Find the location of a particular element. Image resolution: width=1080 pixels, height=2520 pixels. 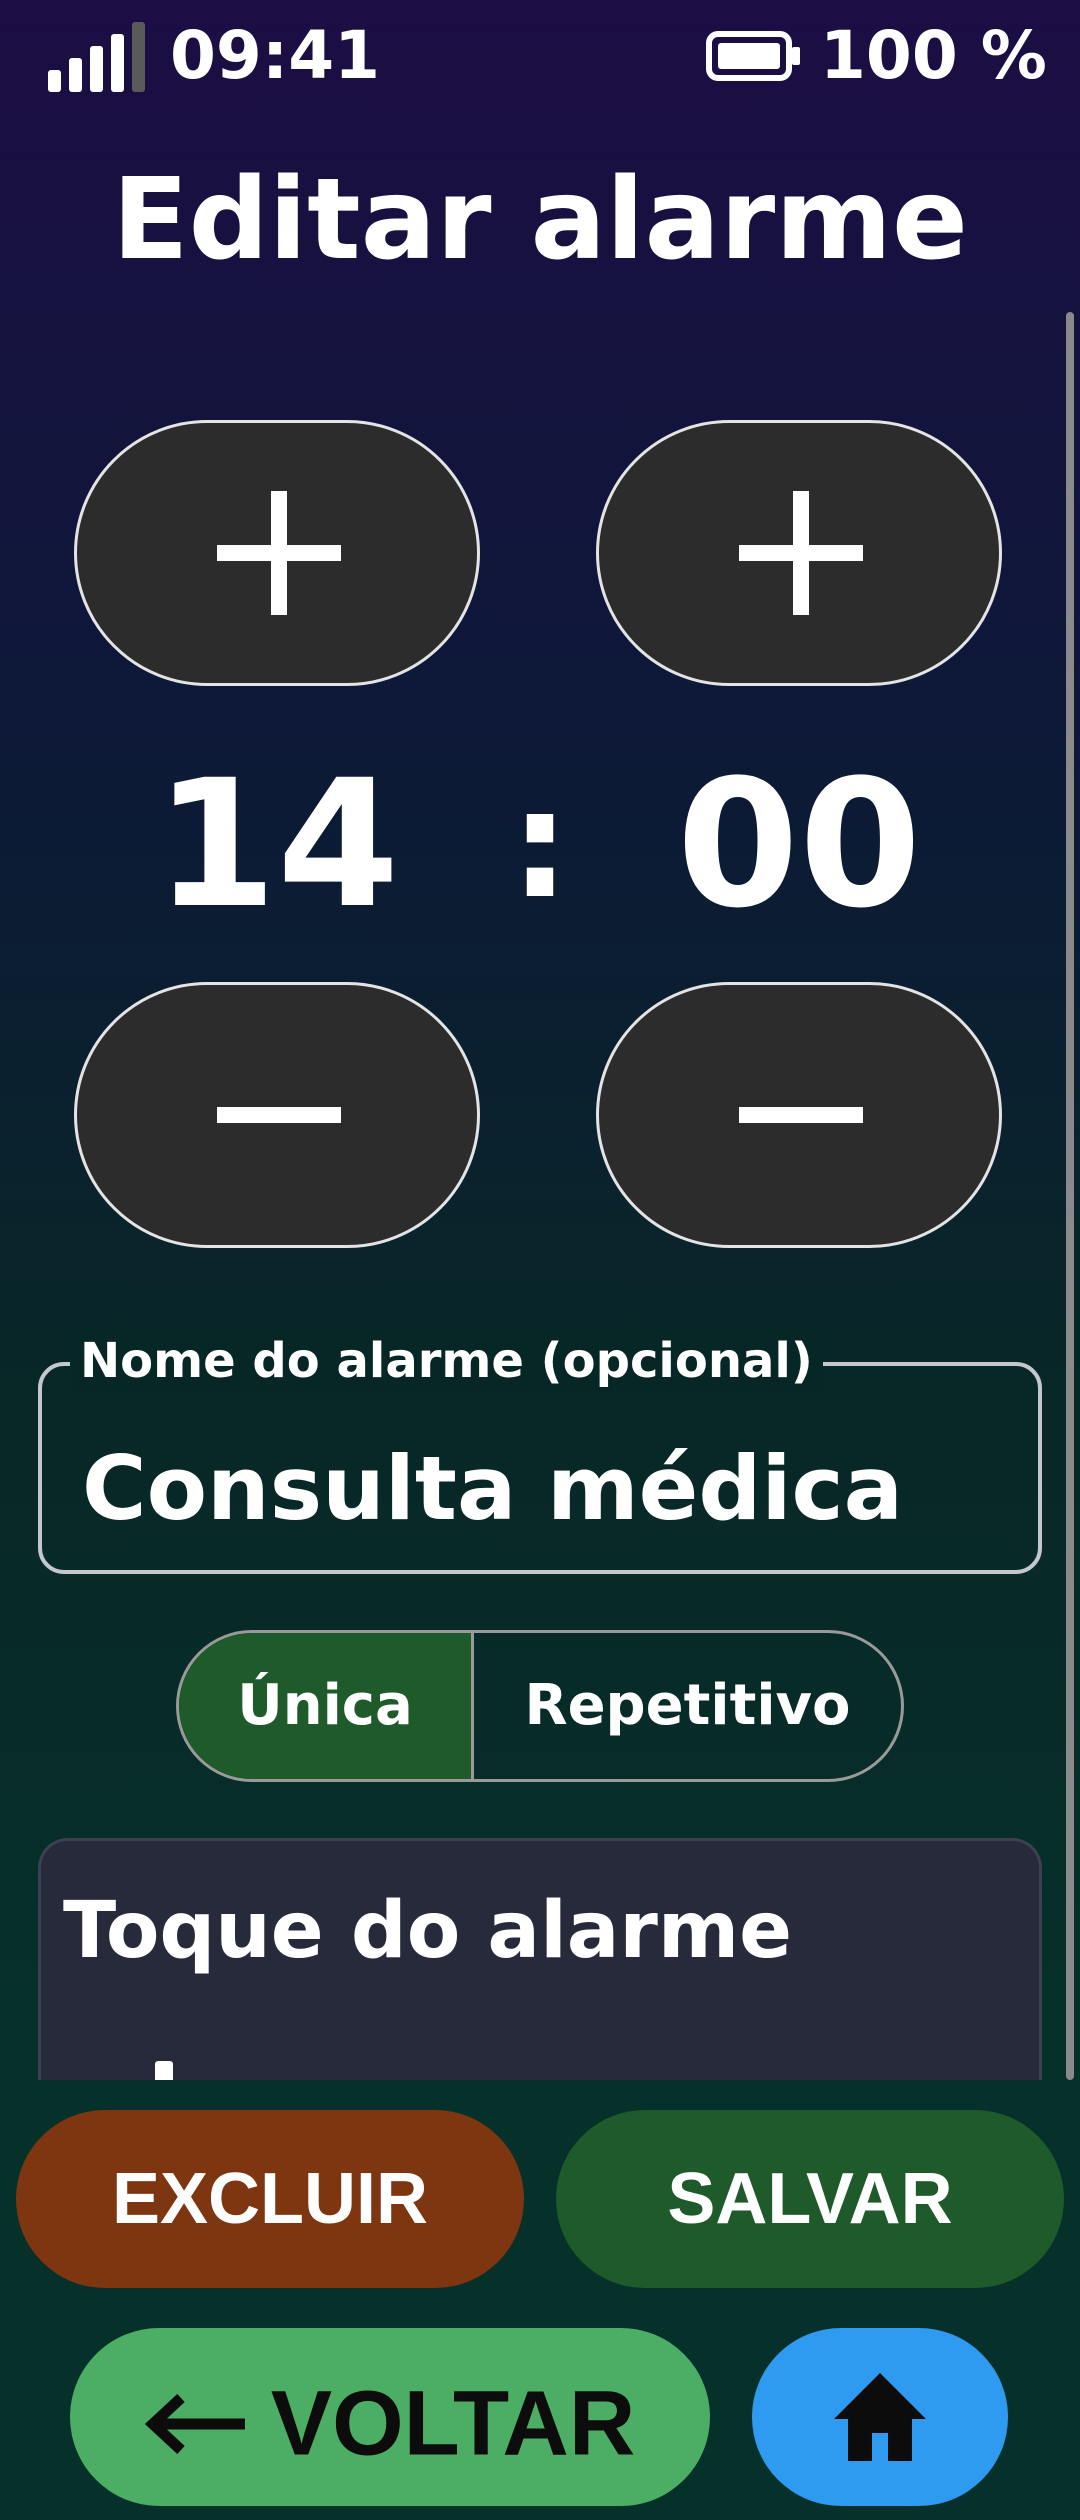

hour-increment-button is located at coordinates (277, 553).